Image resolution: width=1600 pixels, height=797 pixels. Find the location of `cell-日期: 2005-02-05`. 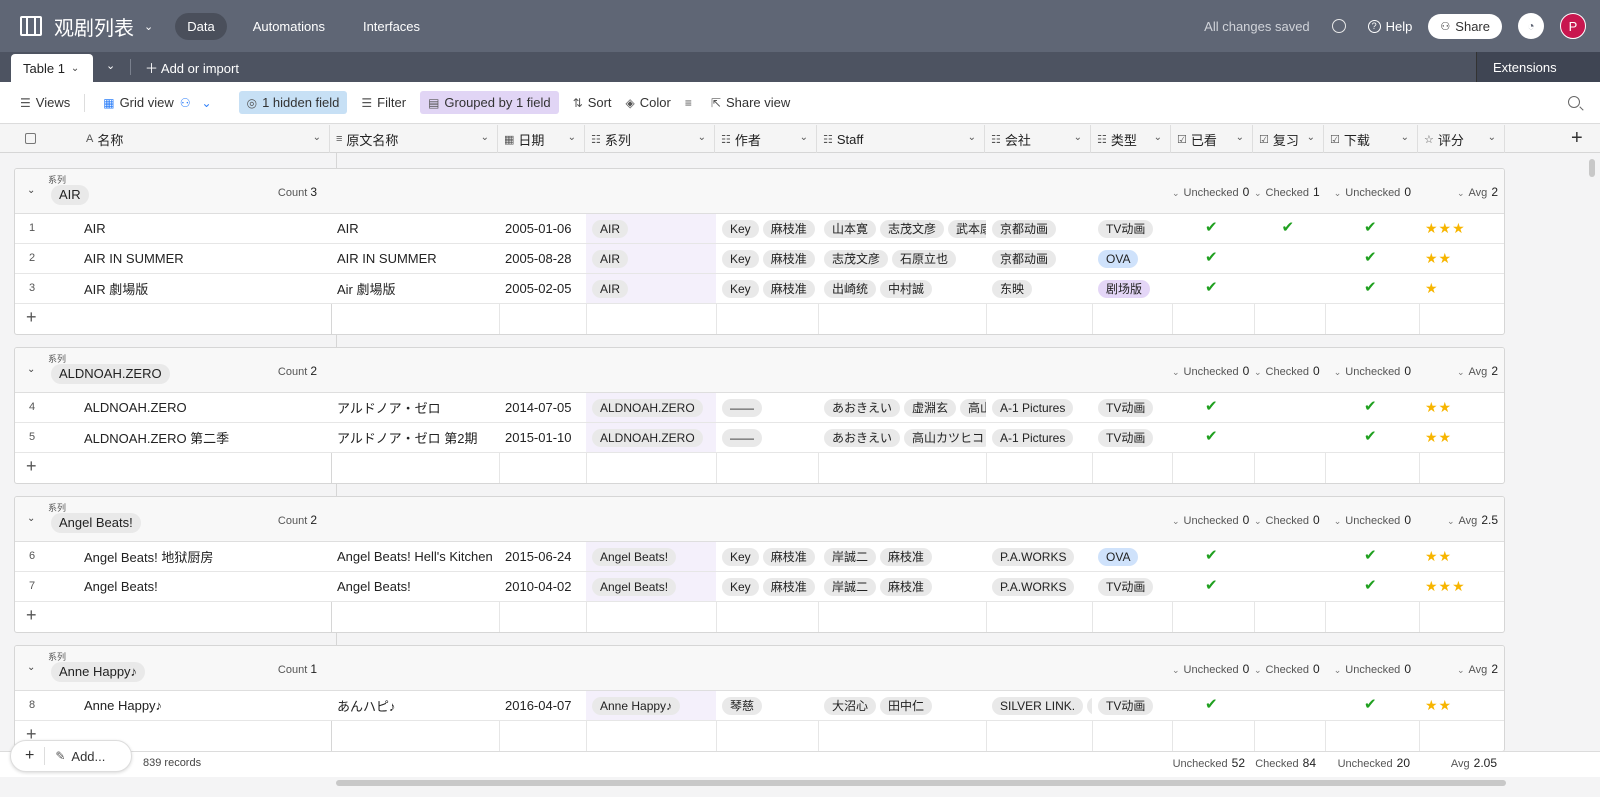

cell-日期: 2005-02-05 is located at coordinates (542, 288).